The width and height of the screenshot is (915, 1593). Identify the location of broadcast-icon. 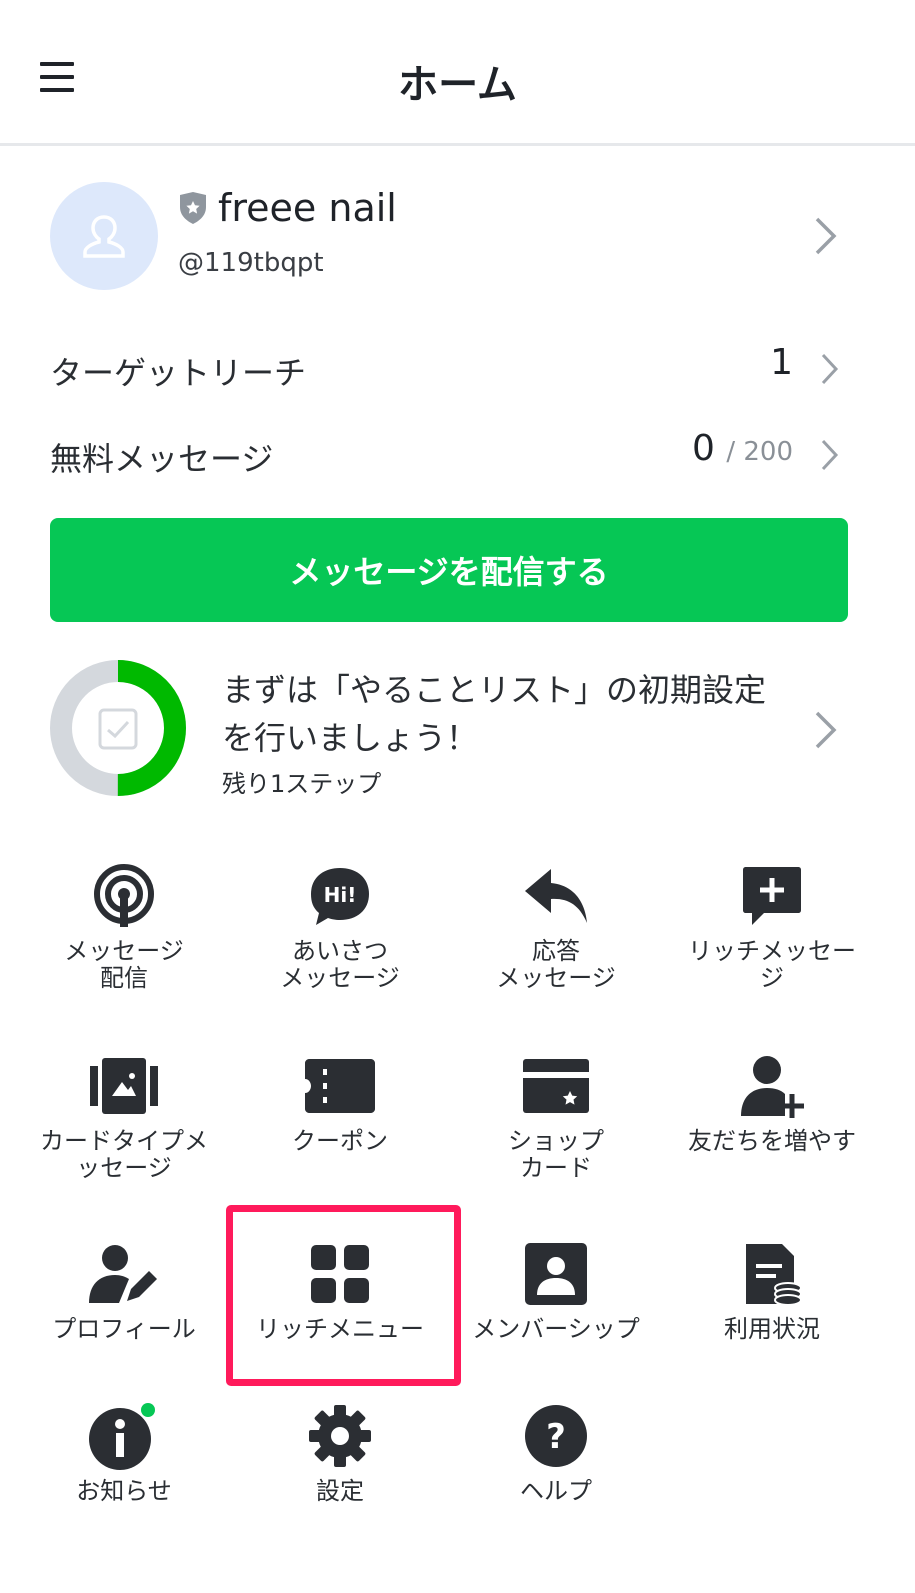
(124, 895).